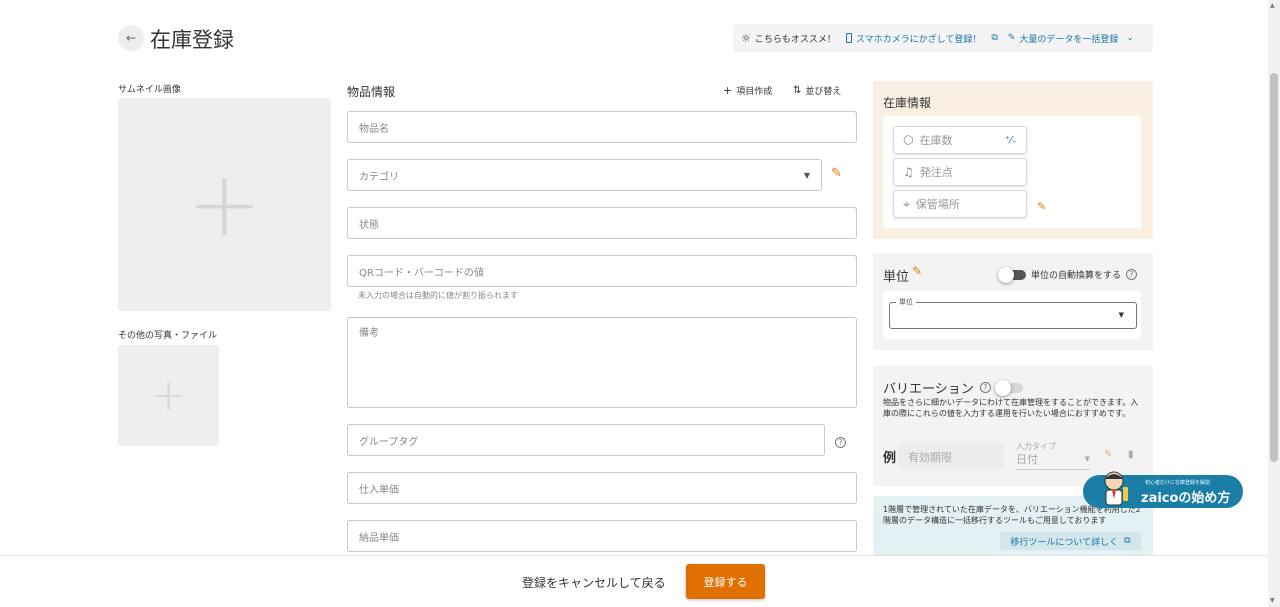  Describe the element at coordinates (747, 90) in the screenshot. I see `create-field-button: + 項目作成` at that location.